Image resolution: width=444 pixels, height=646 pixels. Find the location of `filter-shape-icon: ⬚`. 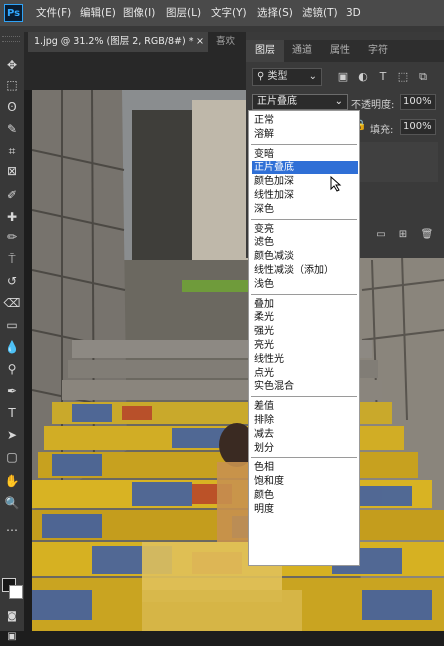

filter-shape-icon: ⬚ is located at coordinates (403, 77).